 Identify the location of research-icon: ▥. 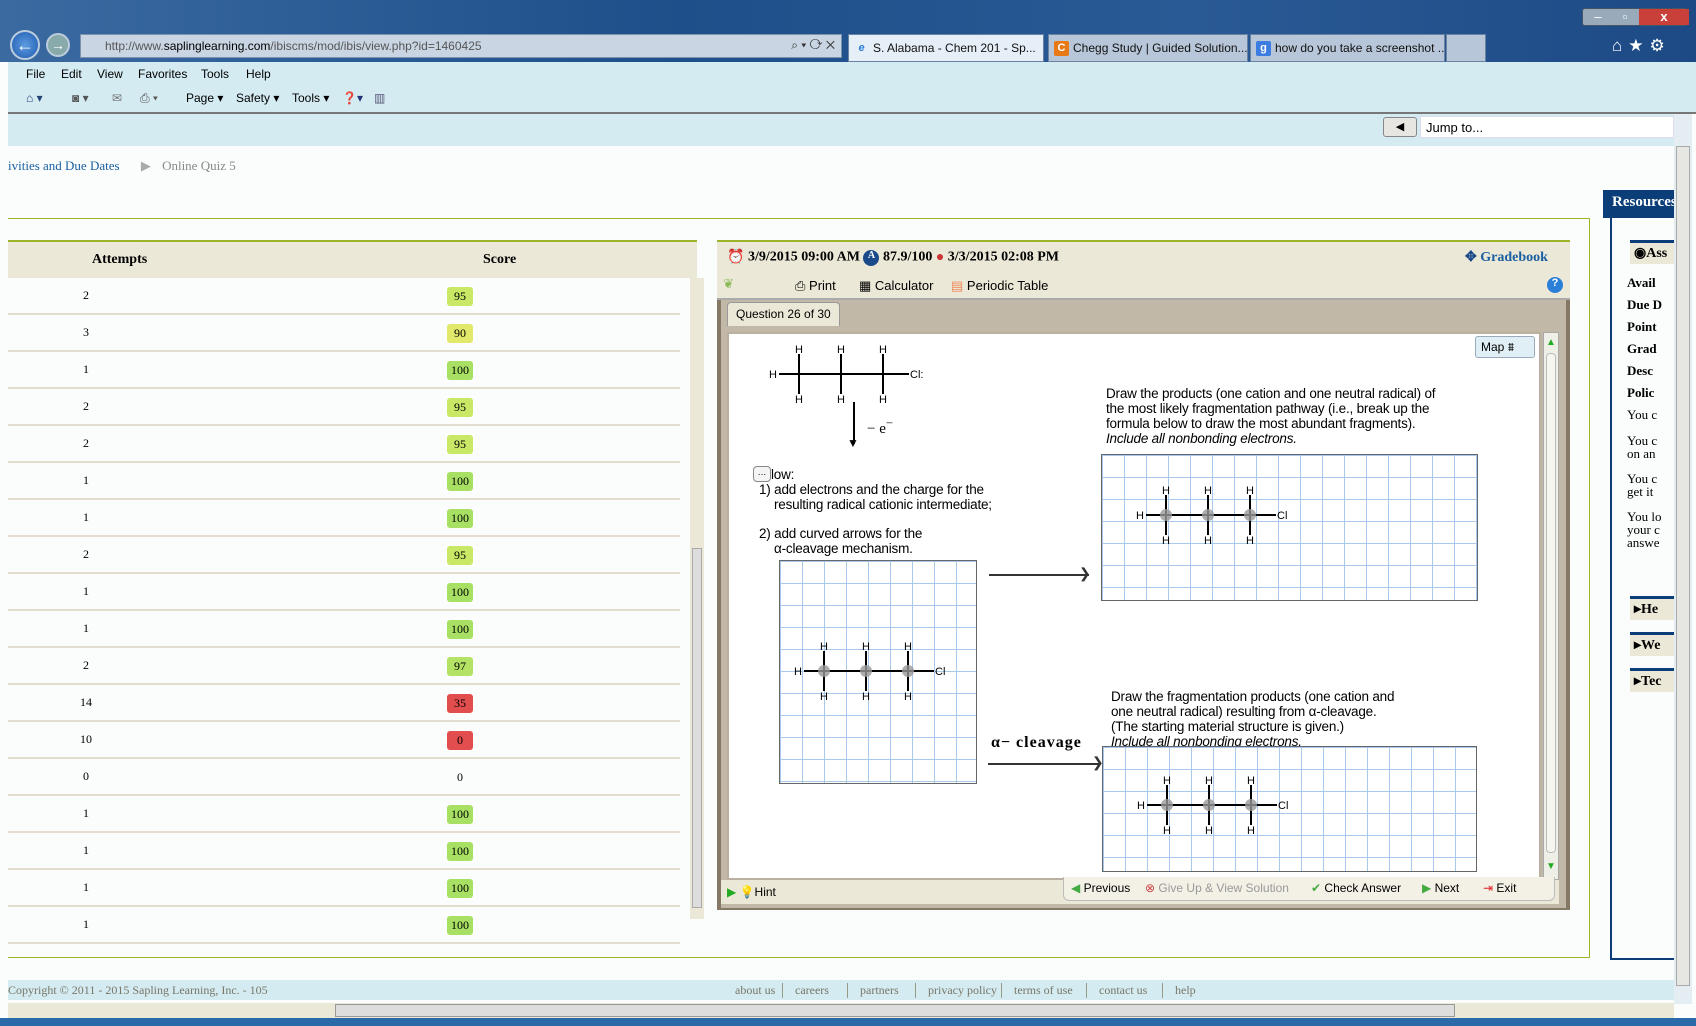
(379, 98).